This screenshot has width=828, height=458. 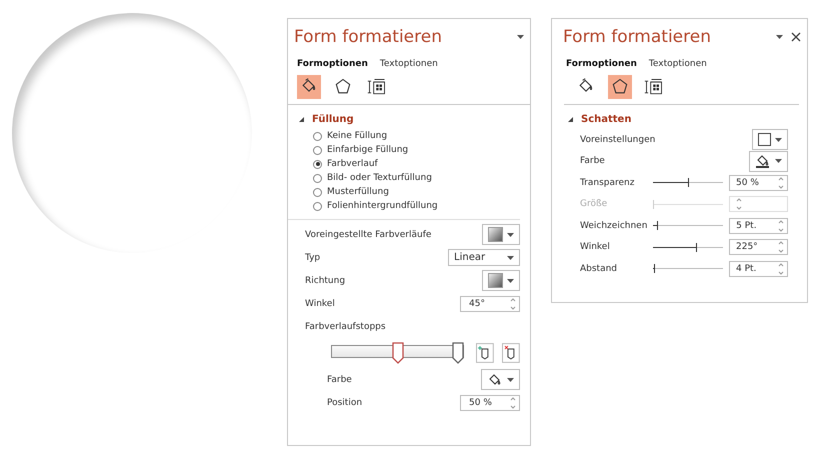 What do you see at coordinates (796, 37) in the screenshot?
I see `close-icon` at bounding box center [796, 37].